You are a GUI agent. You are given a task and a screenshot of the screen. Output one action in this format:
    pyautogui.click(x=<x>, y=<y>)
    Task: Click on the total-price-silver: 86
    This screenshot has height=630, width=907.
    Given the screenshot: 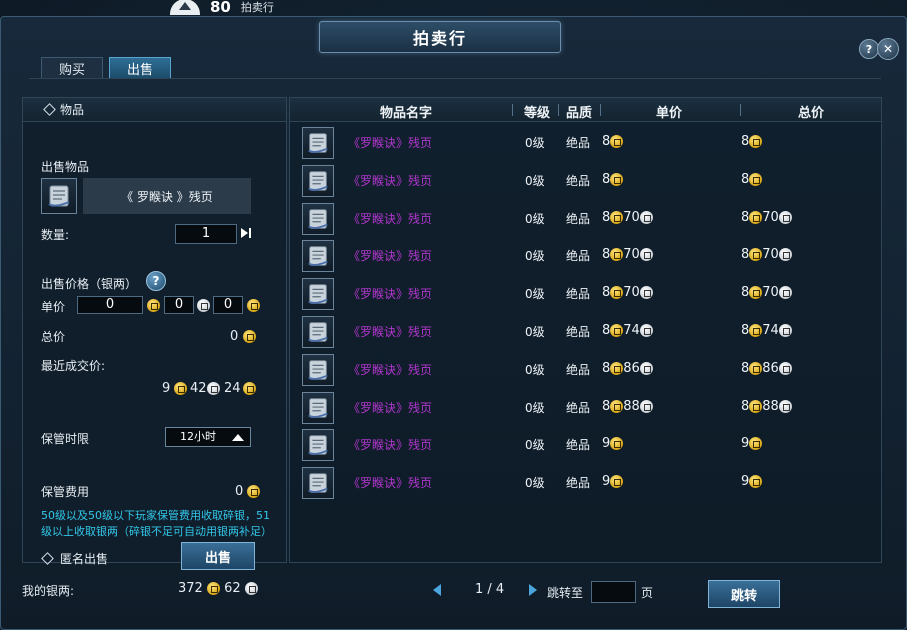 What is the action you would take?
    pyautogui.click(x=770, y=368)
    